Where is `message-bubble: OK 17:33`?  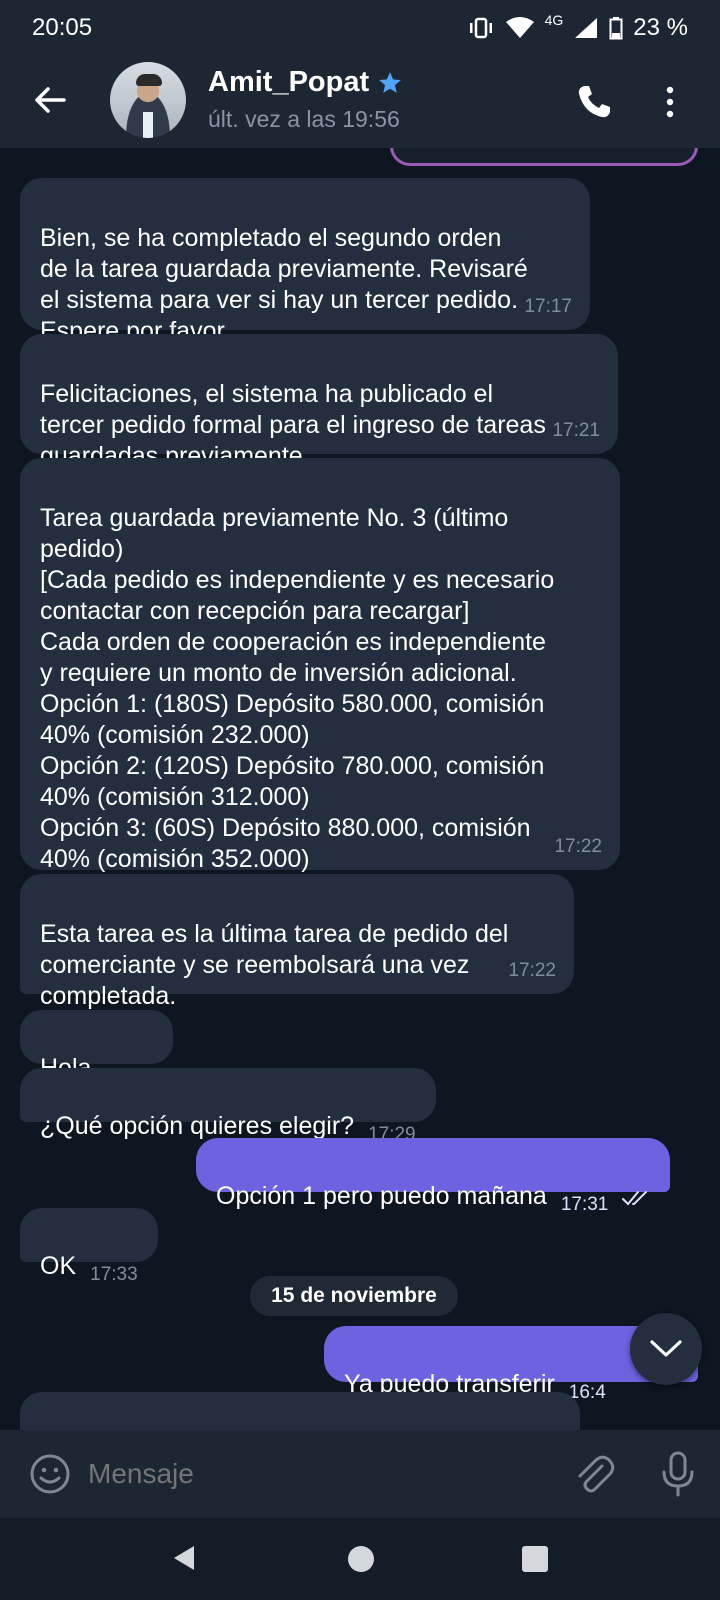
message-bubble: OK 17:33 is located at coordinates (89, 1246).